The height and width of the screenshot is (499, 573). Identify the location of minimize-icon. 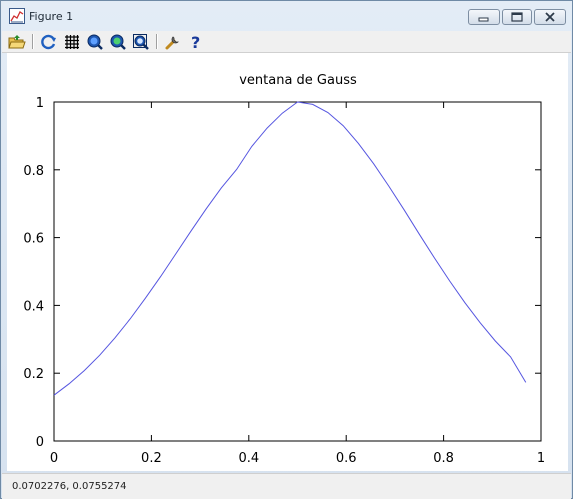
(483, 19).